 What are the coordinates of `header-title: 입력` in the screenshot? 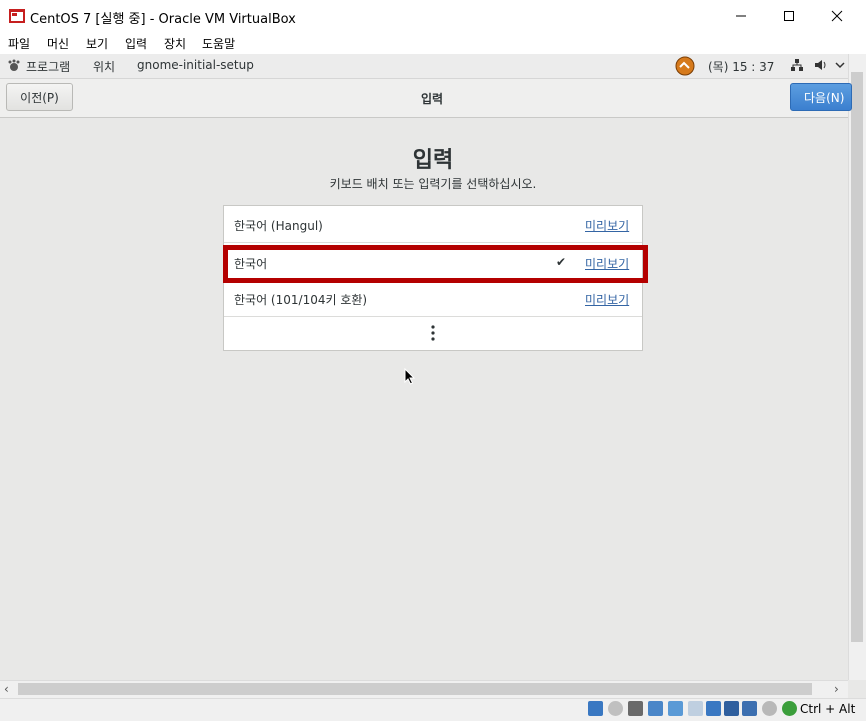 It's located at (432, 99).